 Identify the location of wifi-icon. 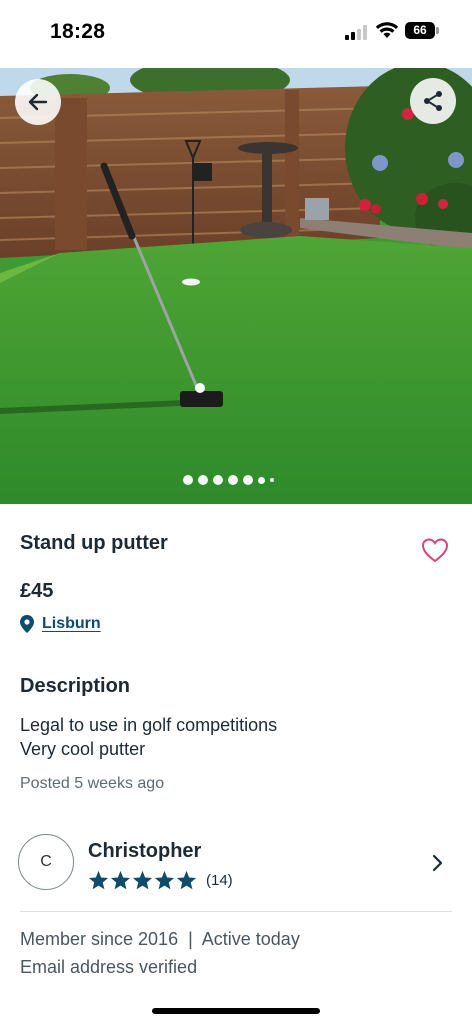
(387, 30).